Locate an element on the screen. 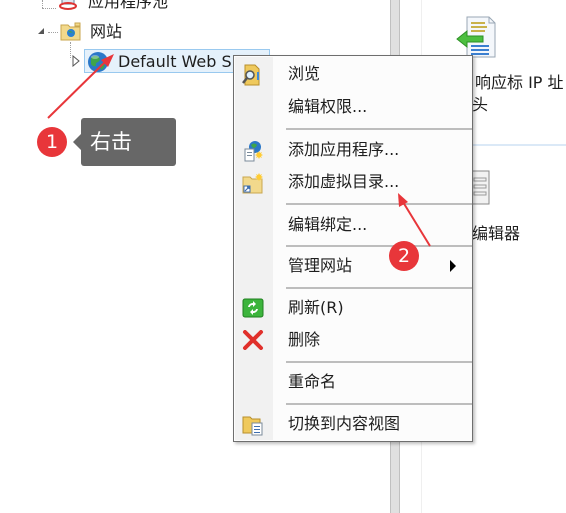 This screenshot has width=566, height=513. arrow-step1 is located at coordinates (80, 86).